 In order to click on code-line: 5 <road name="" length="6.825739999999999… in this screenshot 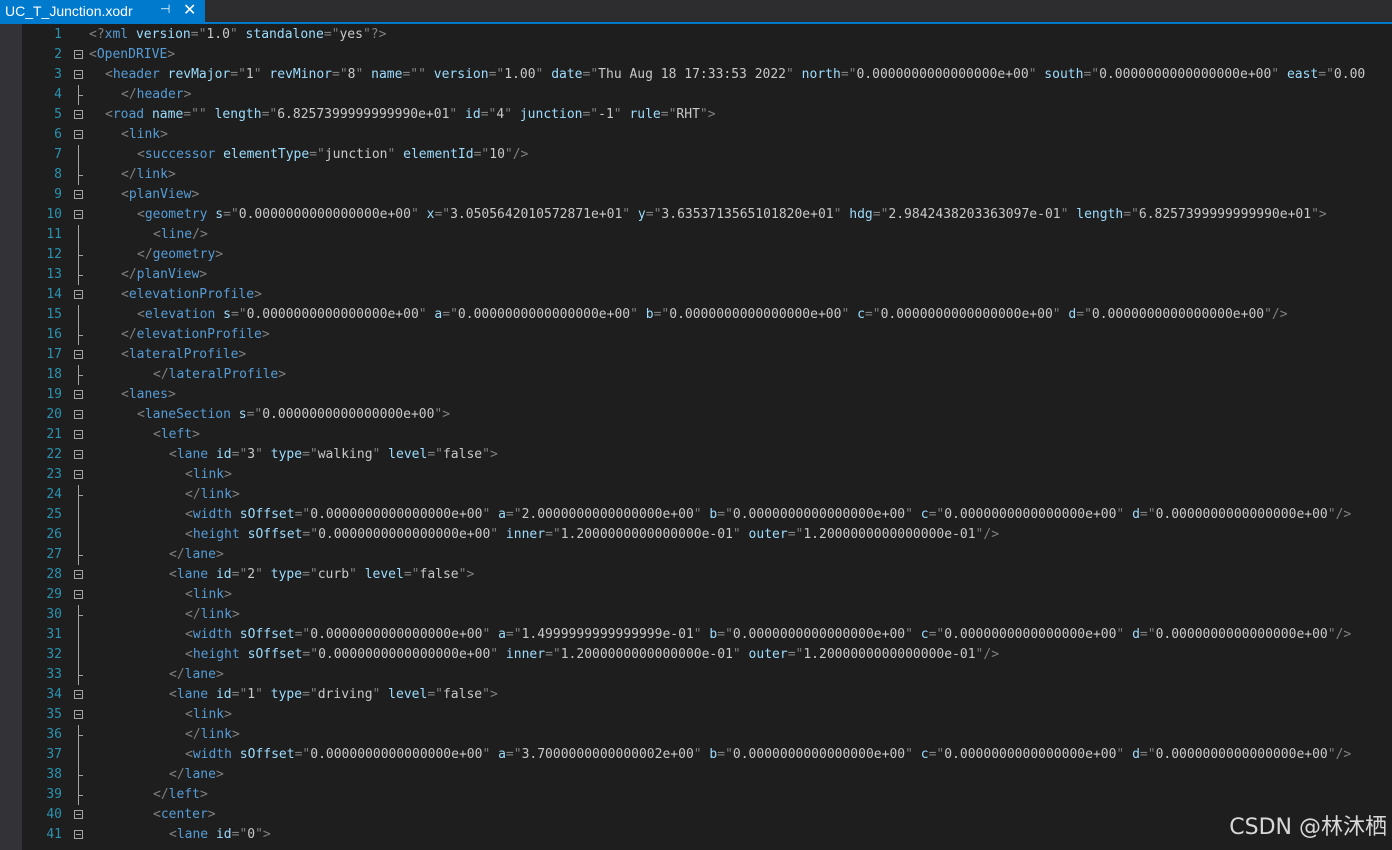, I will do `click(707, 115)`.